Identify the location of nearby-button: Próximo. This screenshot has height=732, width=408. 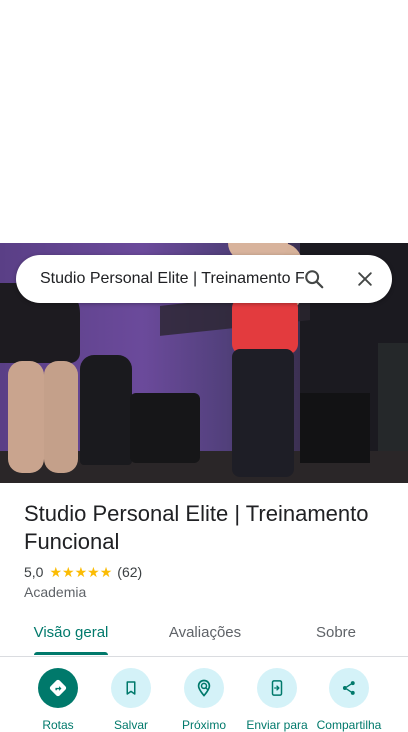
(204, 700).